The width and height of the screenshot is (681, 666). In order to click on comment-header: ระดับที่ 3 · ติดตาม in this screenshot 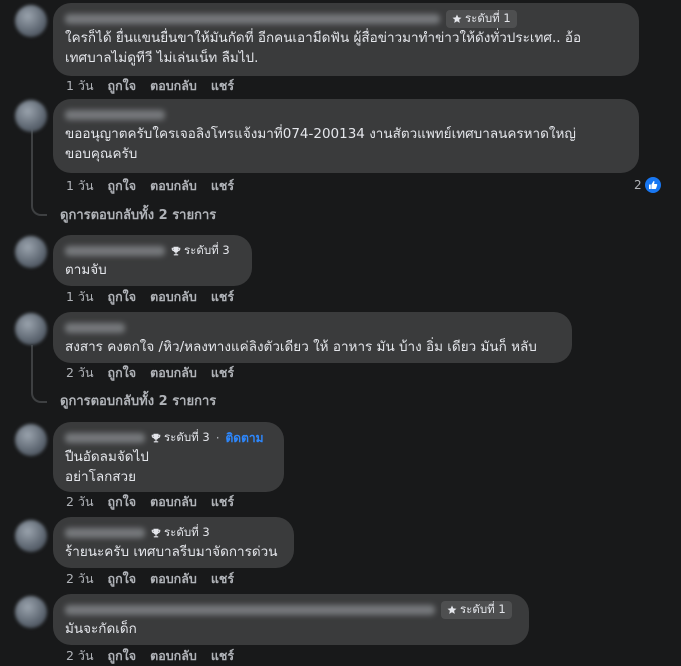, I will do `click(168, 438)`.